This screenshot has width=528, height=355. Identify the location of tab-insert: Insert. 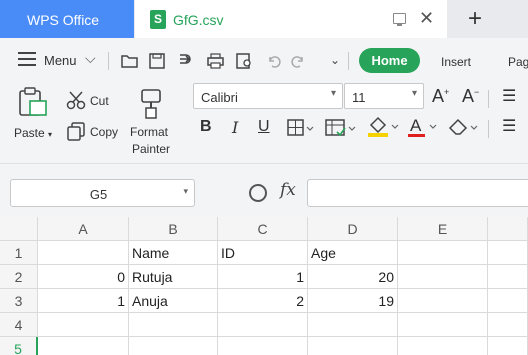
(456, 62).